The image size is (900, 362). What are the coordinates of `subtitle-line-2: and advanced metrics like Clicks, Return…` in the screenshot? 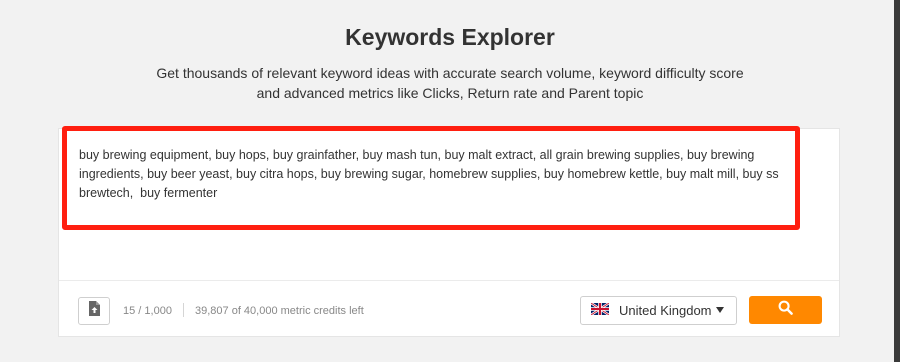 It's located at (450, 93).